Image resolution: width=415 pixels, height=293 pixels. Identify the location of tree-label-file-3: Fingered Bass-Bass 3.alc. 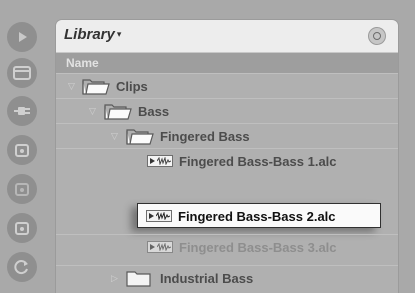
(258, 247).